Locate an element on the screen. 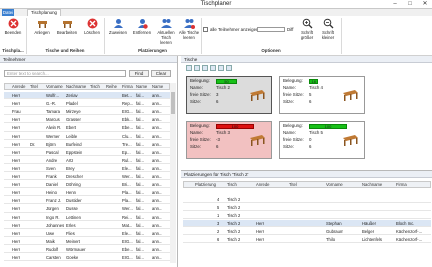 This screenshot has width=432, height=267. table-cell: Döhring is located at coordinates (73, 185).